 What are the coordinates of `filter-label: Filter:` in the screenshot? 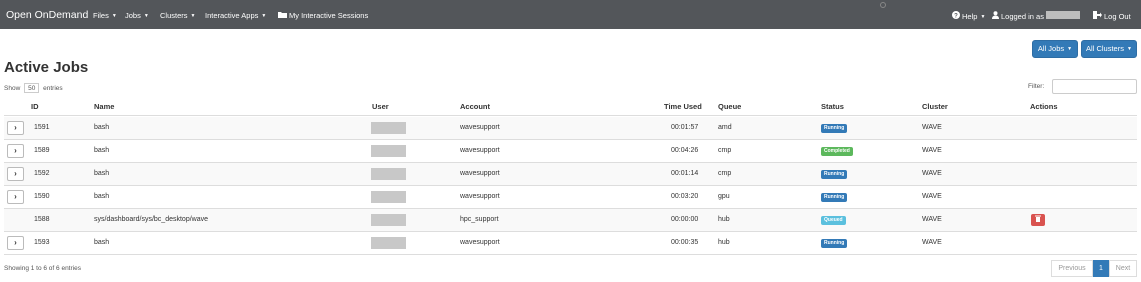 It's located at (1036, 86).